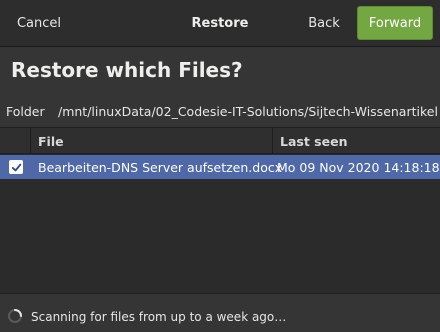 The width and height of the screenshot is (440, 332). What do you see at coordinates (395, 23) in the screenshot?
I see `forward-button: Forward` at bounding box center [395, 23].